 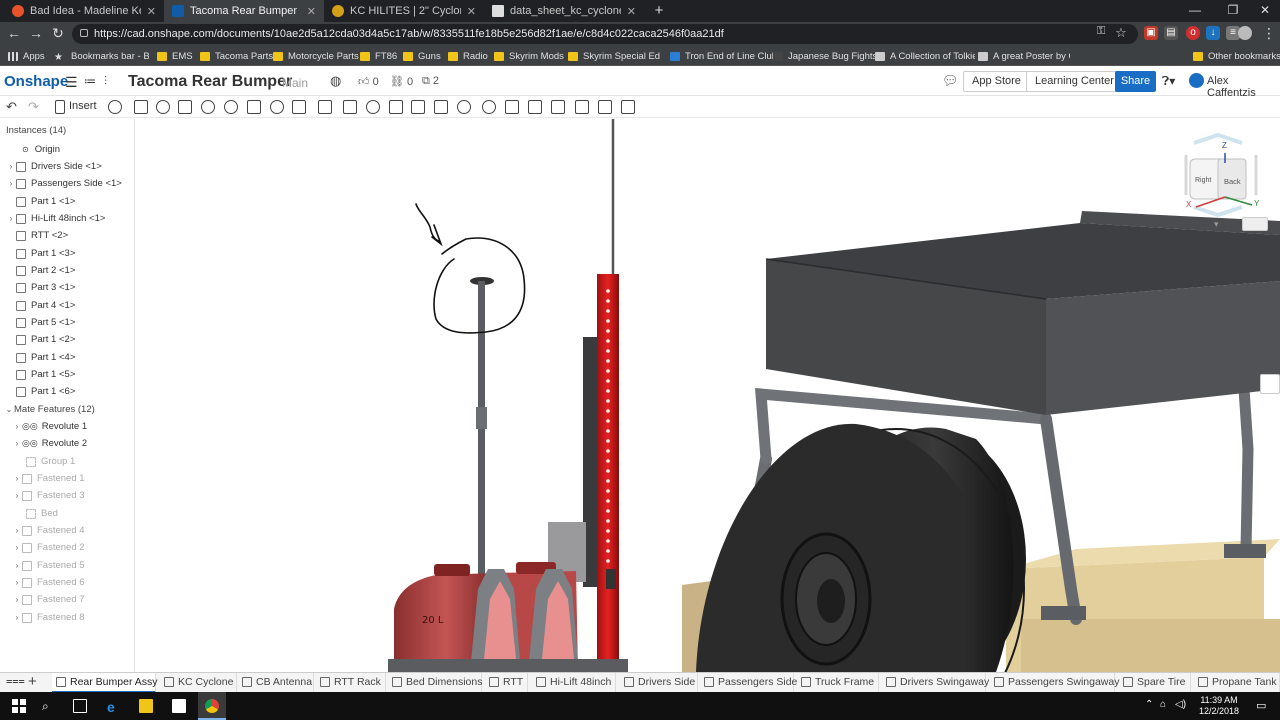 What do you see at coordinates (838, 683) in the screenshot?
I see `tab-truck-frame: Truck Frame` at bounding box center [838, 683].